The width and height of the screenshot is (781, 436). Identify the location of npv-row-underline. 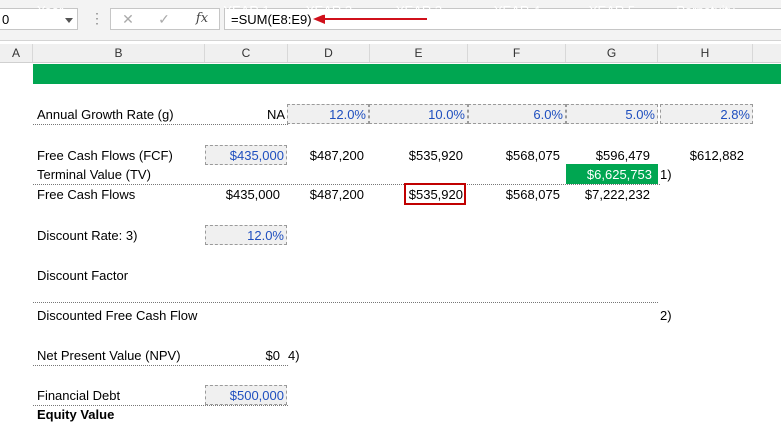
(160, 365).